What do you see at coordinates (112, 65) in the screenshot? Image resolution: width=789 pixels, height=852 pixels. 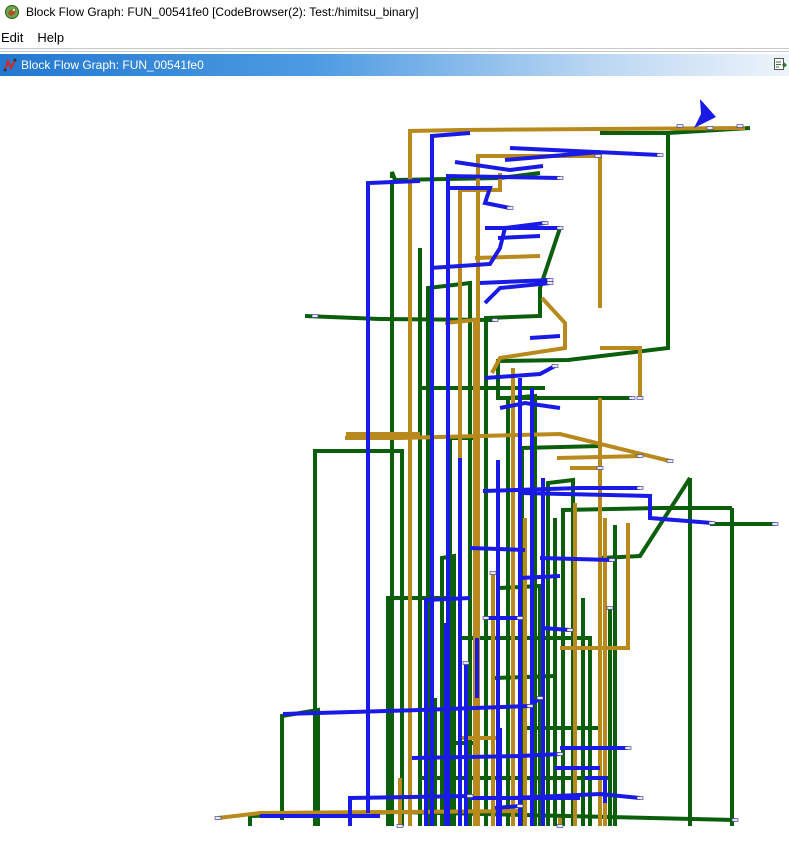 I see `panel-title: Block Flow Graph: FUN_00541fe0` at bounding box center [112, 65].